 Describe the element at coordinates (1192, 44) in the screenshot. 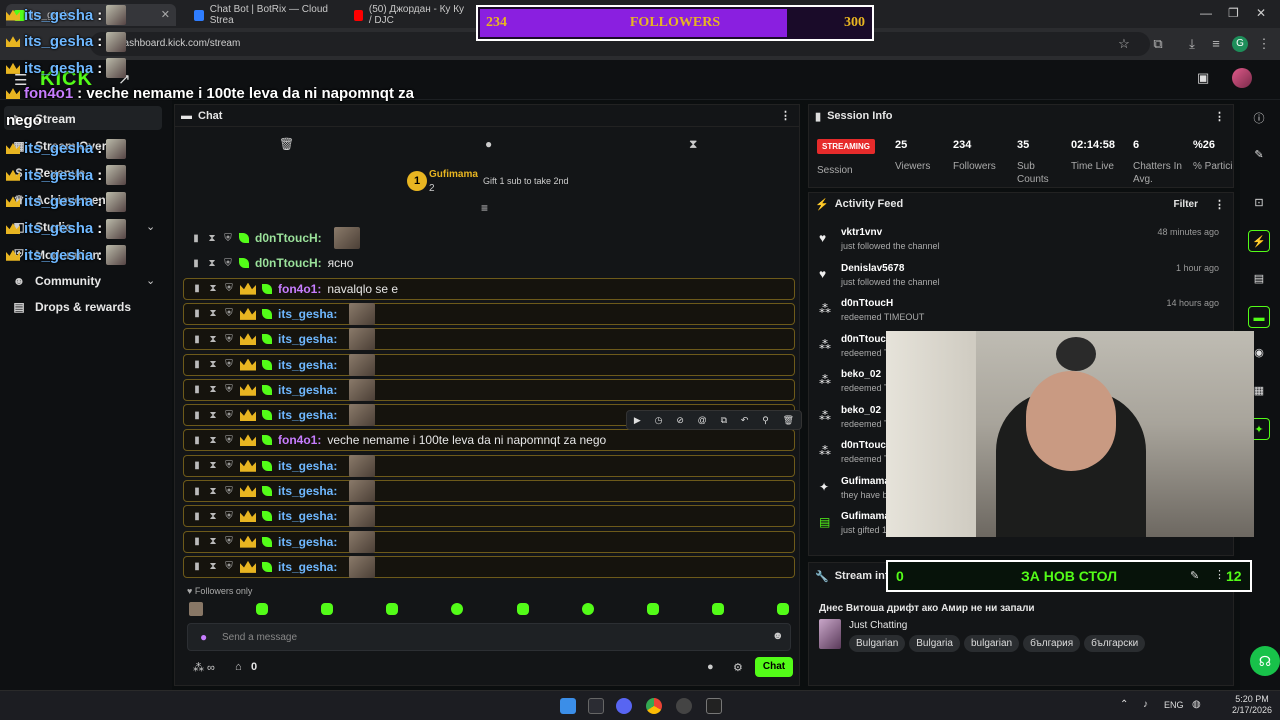

I see `download-icon: ⤓` at that location.